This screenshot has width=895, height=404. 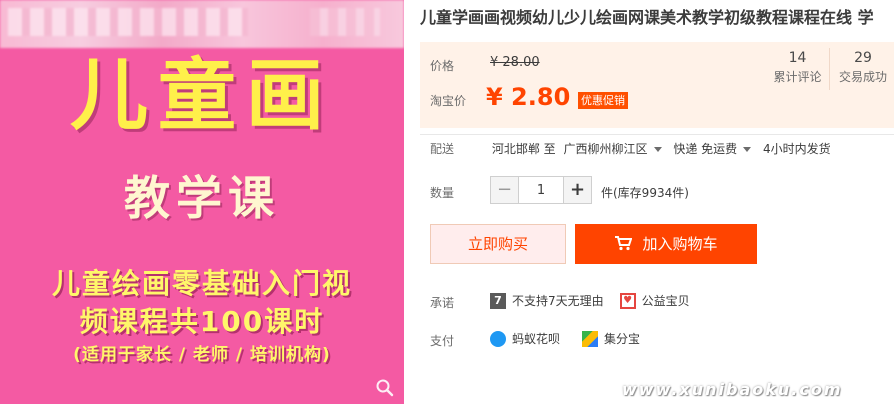 What do you see at coordinates (201, 96) in the screenshot?
I see `image-title: 儿童画` at bounding box center [201, 96].